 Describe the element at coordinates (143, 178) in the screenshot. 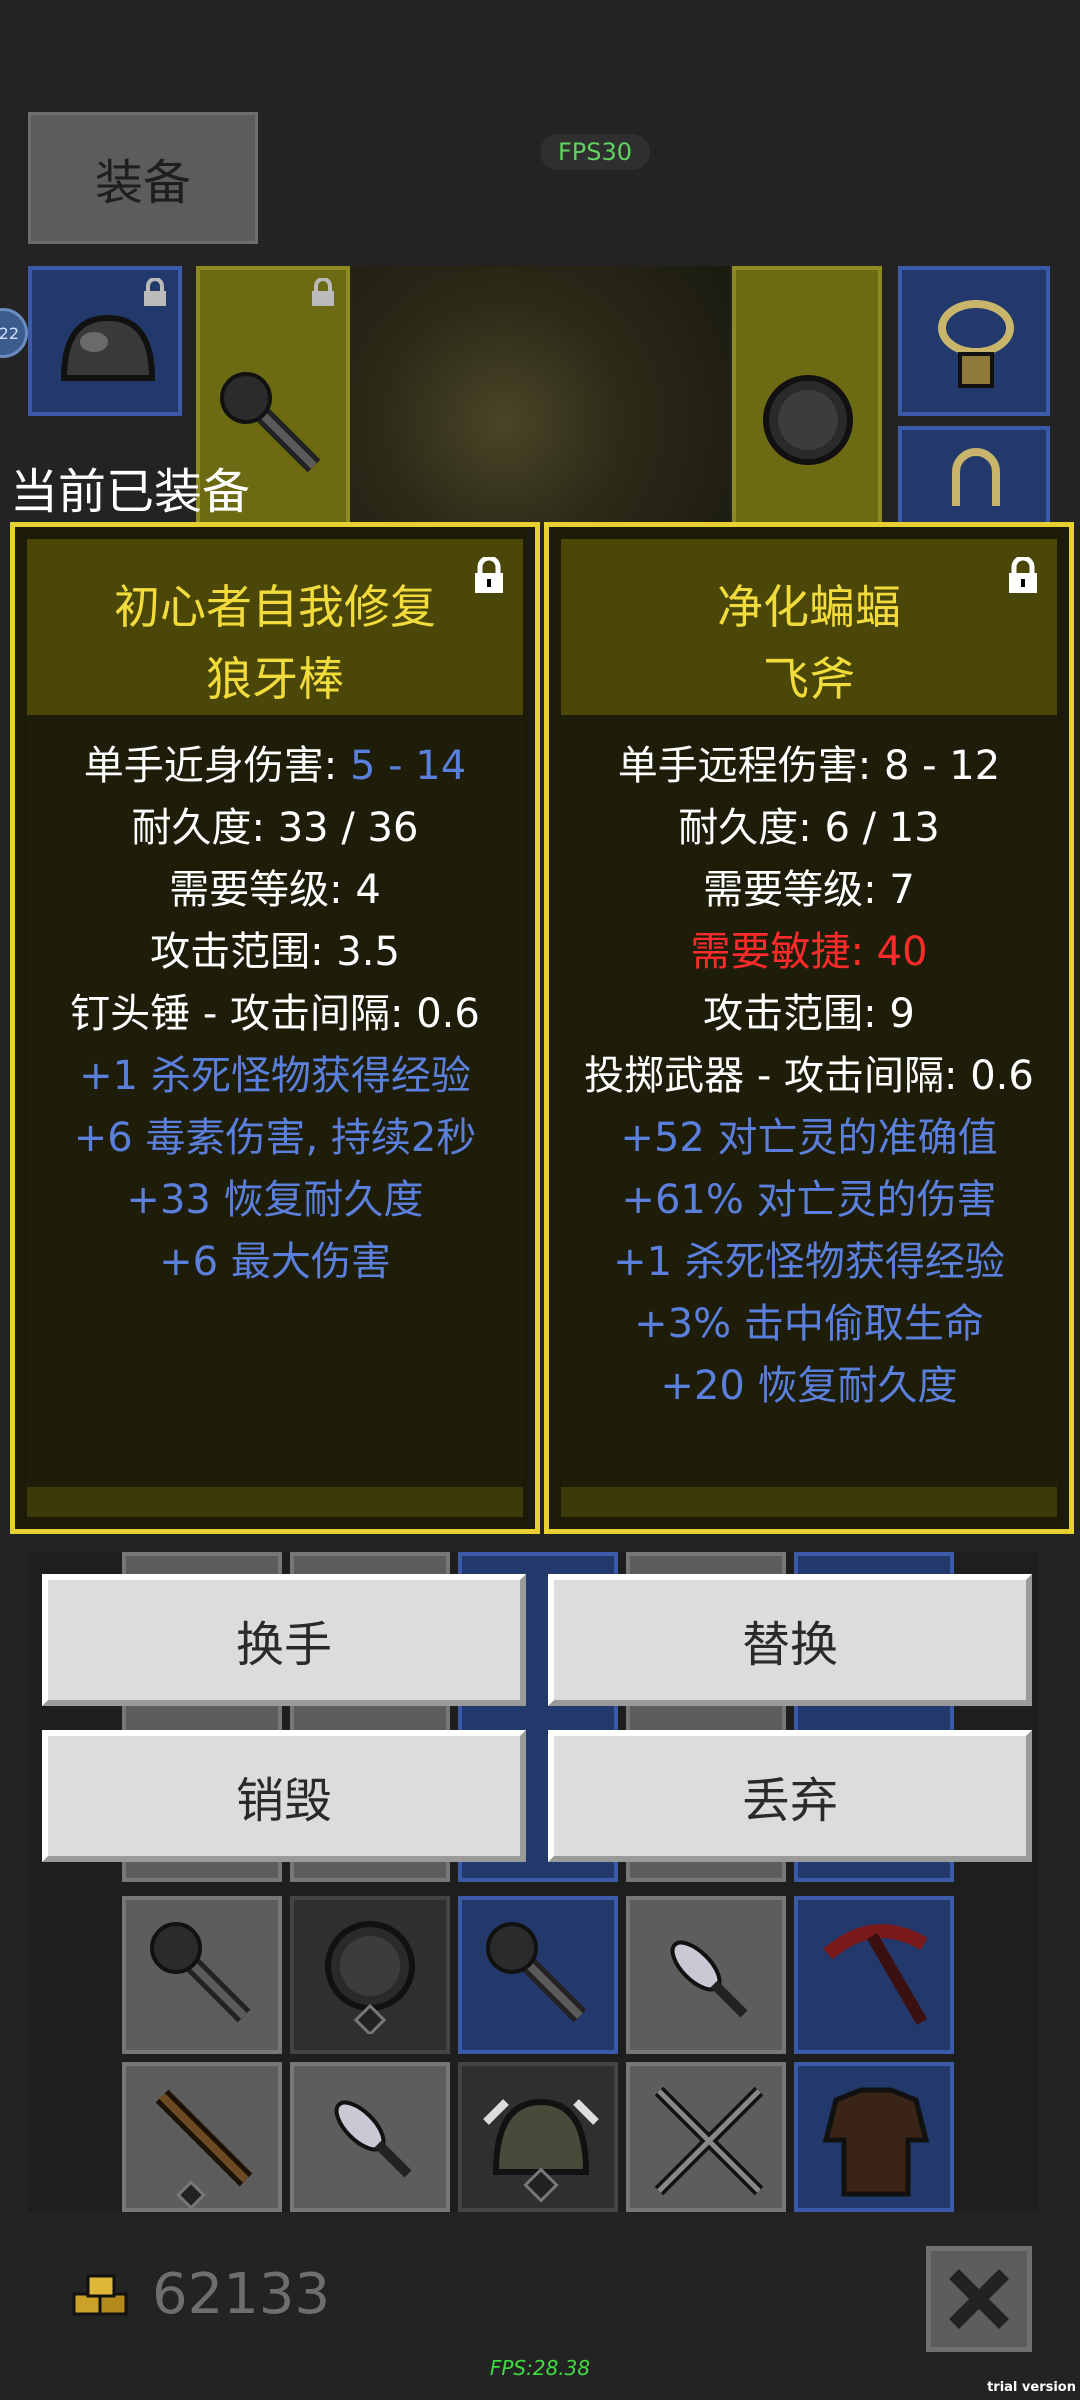

I see `tab-equipment: 装备` at that location.